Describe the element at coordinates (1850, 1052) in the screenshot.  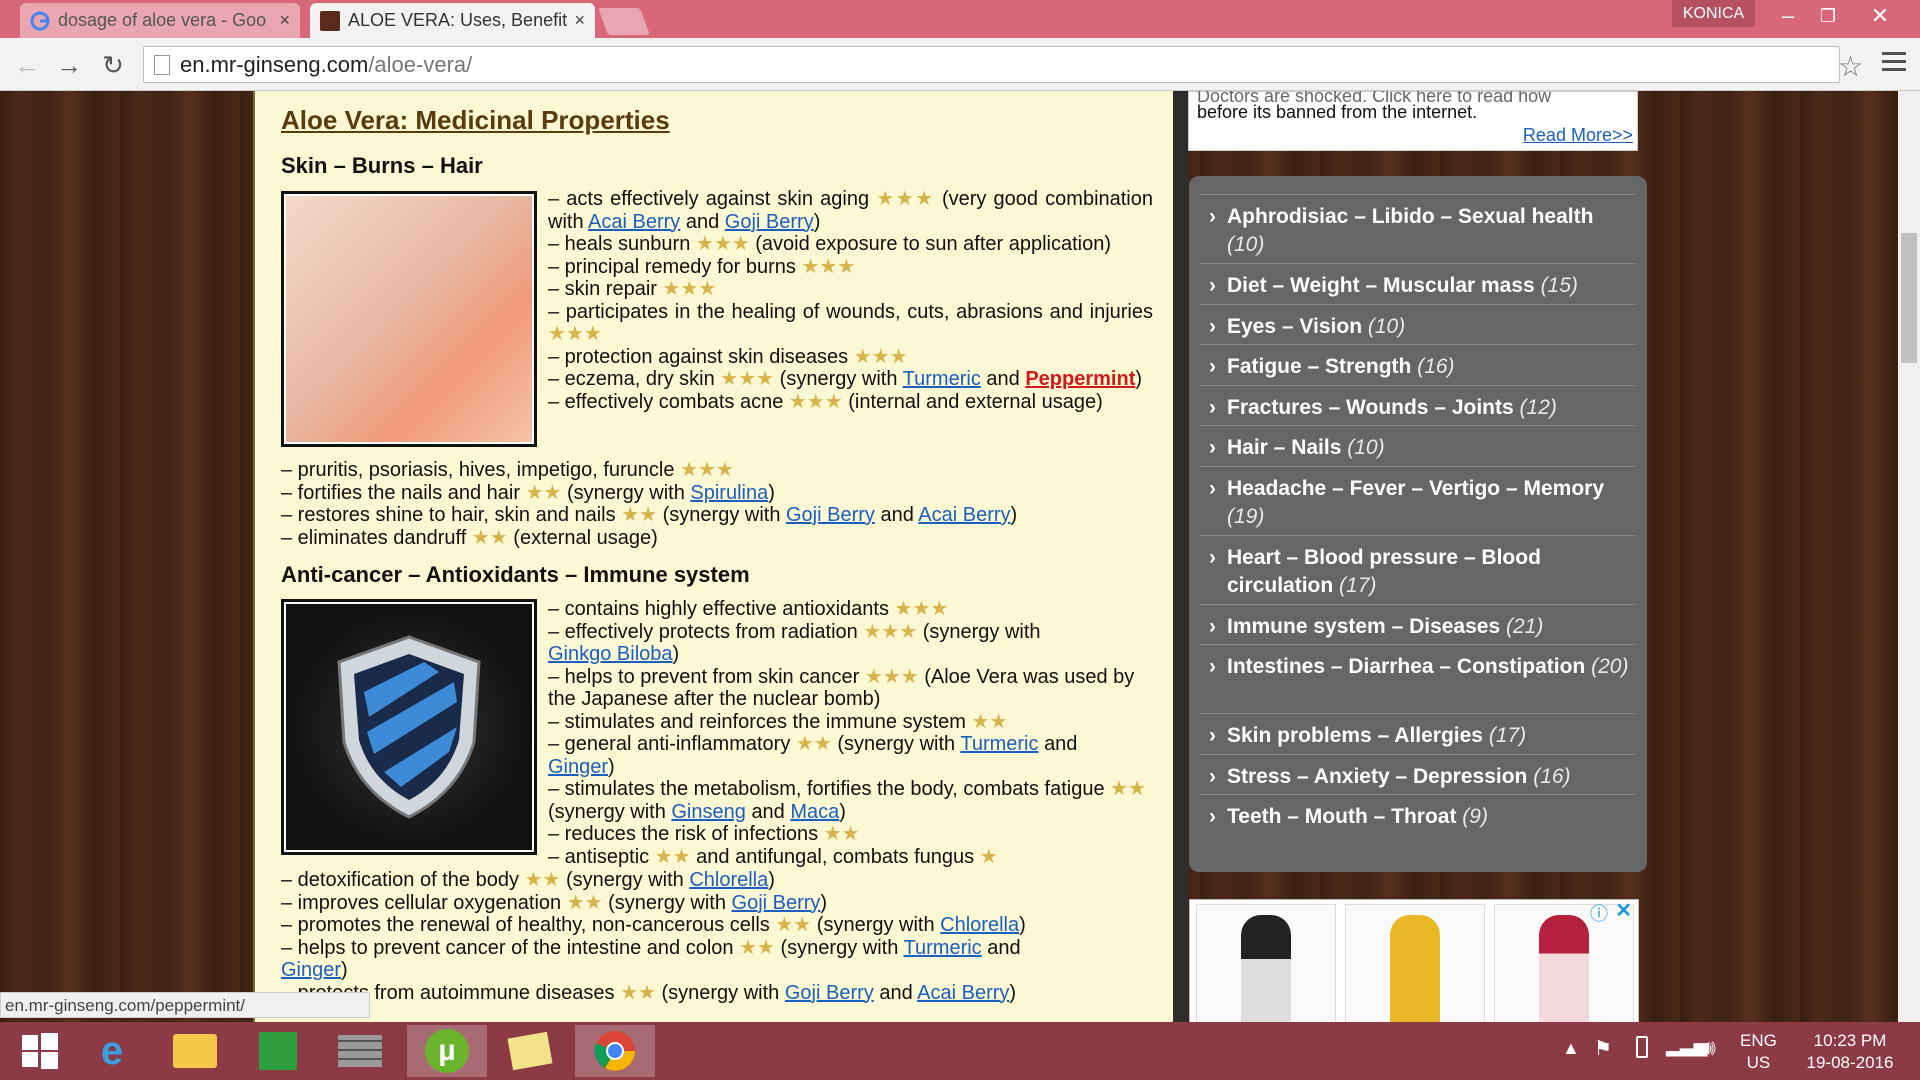
I see `clock: 10:23 PM 19-08-2016` at that location.